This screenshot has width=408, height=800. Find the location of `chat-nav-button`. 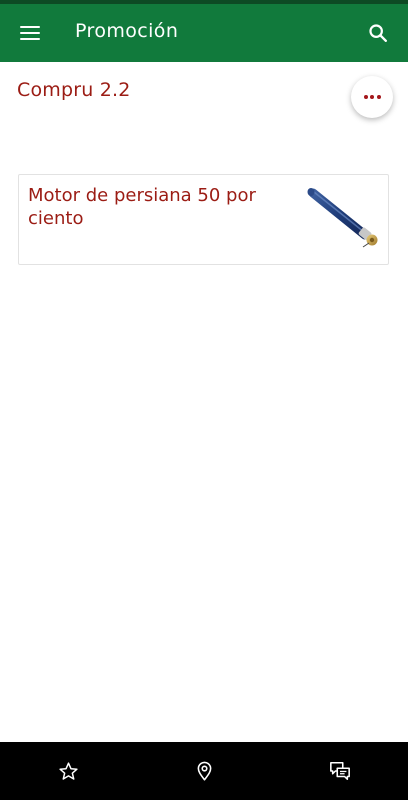

chat-nav-button is located at coordinates (340, 771).